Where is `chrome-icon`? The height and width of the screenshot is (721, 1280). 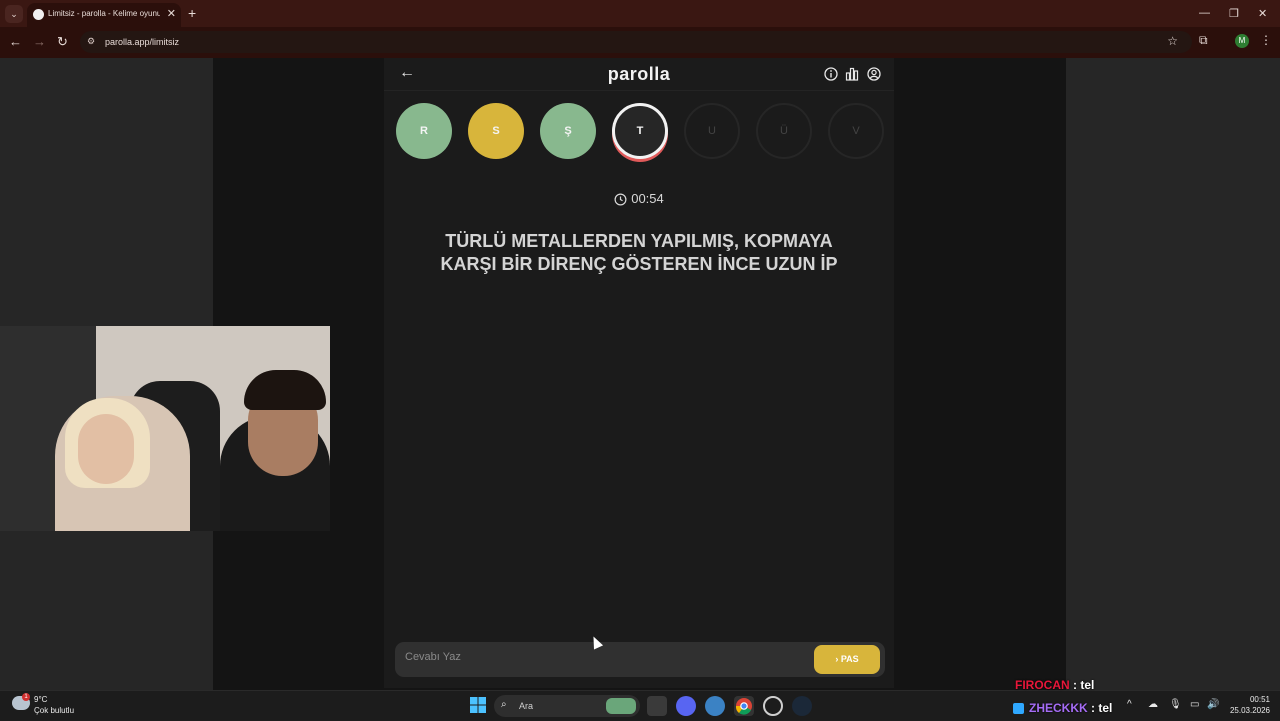 chrome-icon is located at coordinates (744, 706).